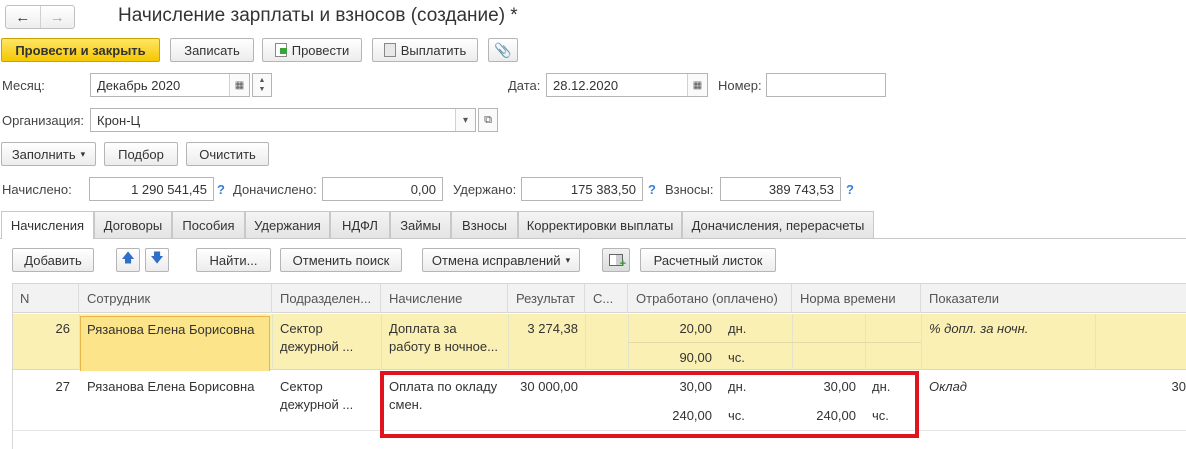  I want to click on table-add-icon: +, so click(617, 262).